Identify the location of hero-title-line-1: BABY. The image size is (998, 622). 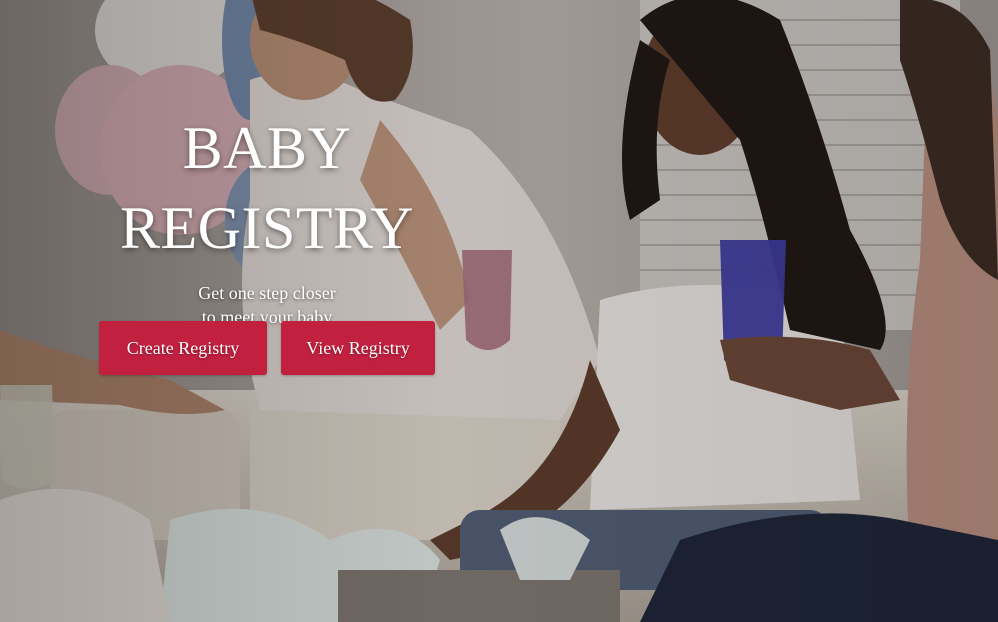
(267, 148).